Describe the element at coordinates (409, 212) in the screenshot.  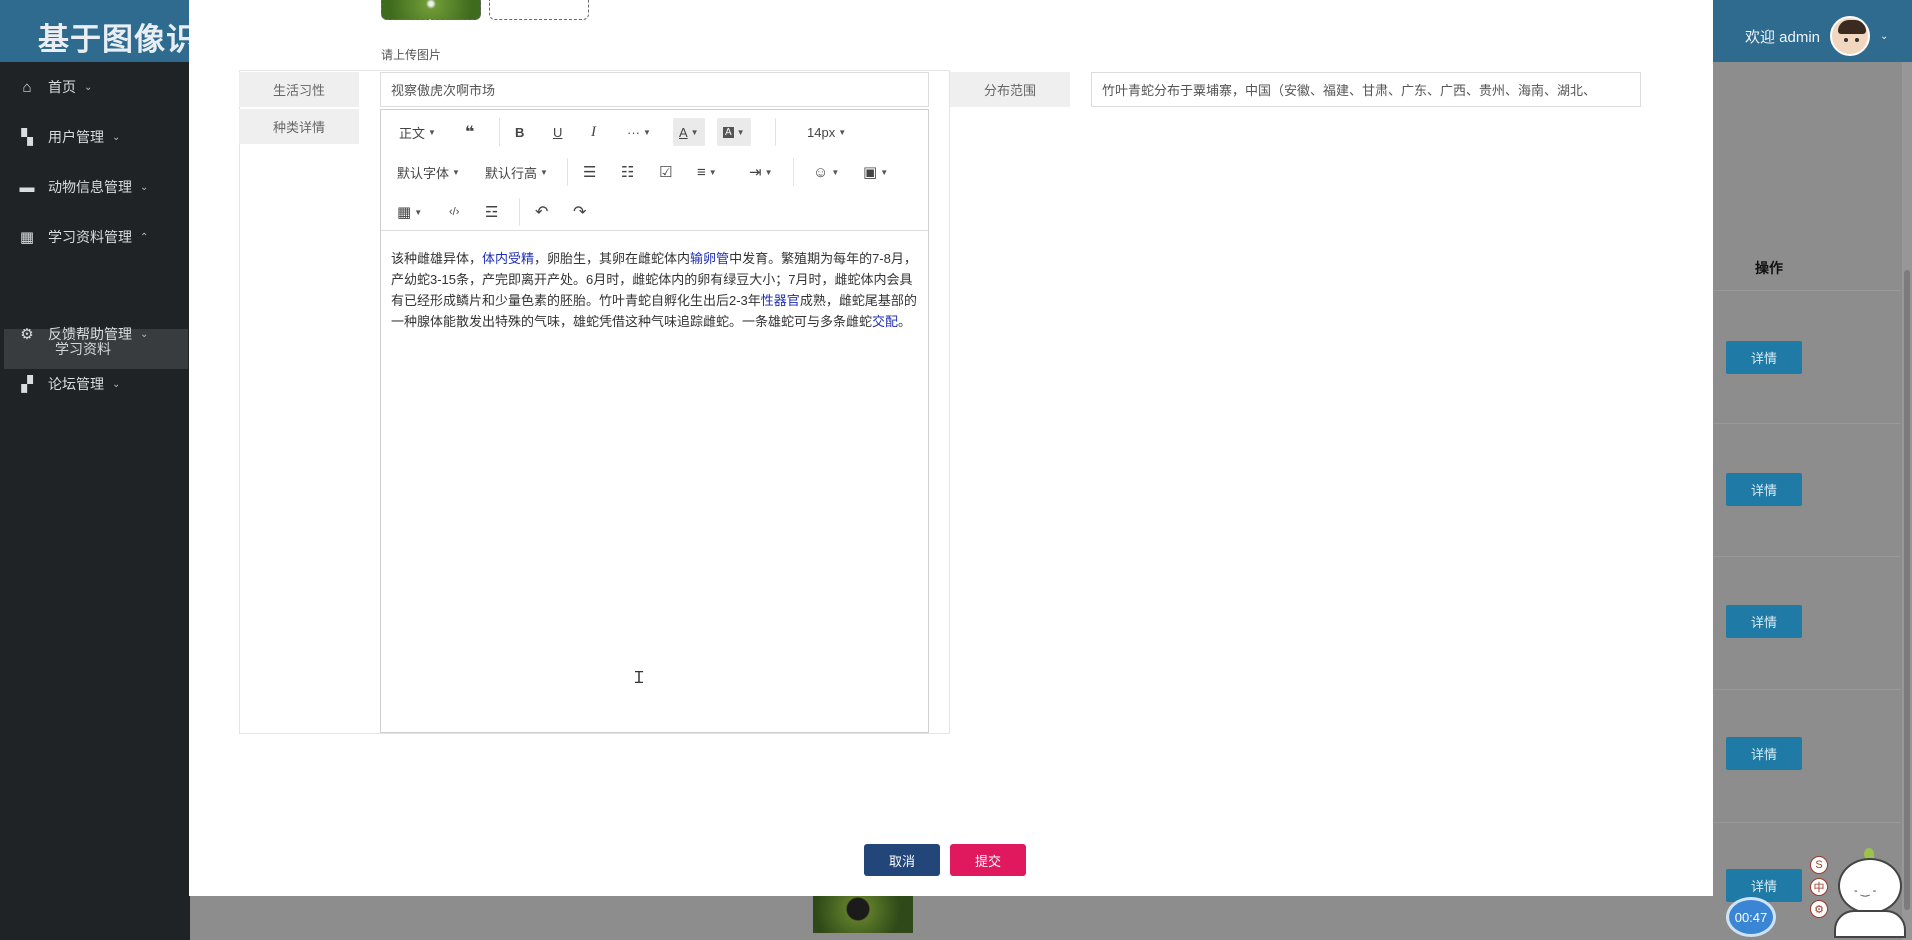
I see `table-insert-icon: ▦ ▼` at that location.